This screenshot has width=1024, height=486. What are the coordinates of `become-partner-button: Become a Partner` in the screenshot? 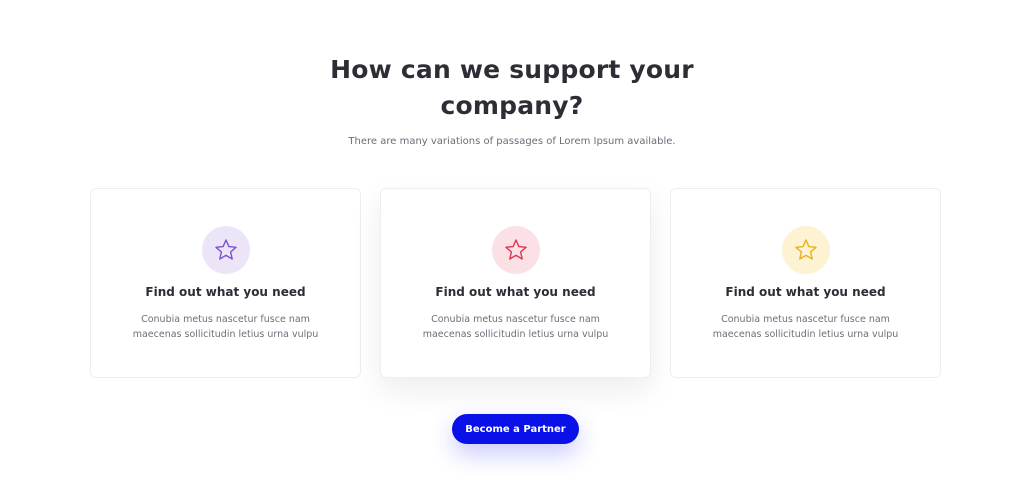 It's located at (515, 429).